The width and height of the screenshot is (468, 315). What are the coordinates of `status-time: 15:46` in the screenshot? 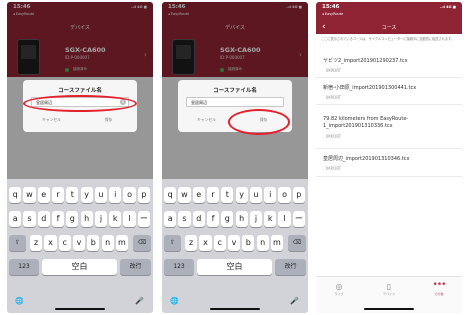 It's located at (331, 7).